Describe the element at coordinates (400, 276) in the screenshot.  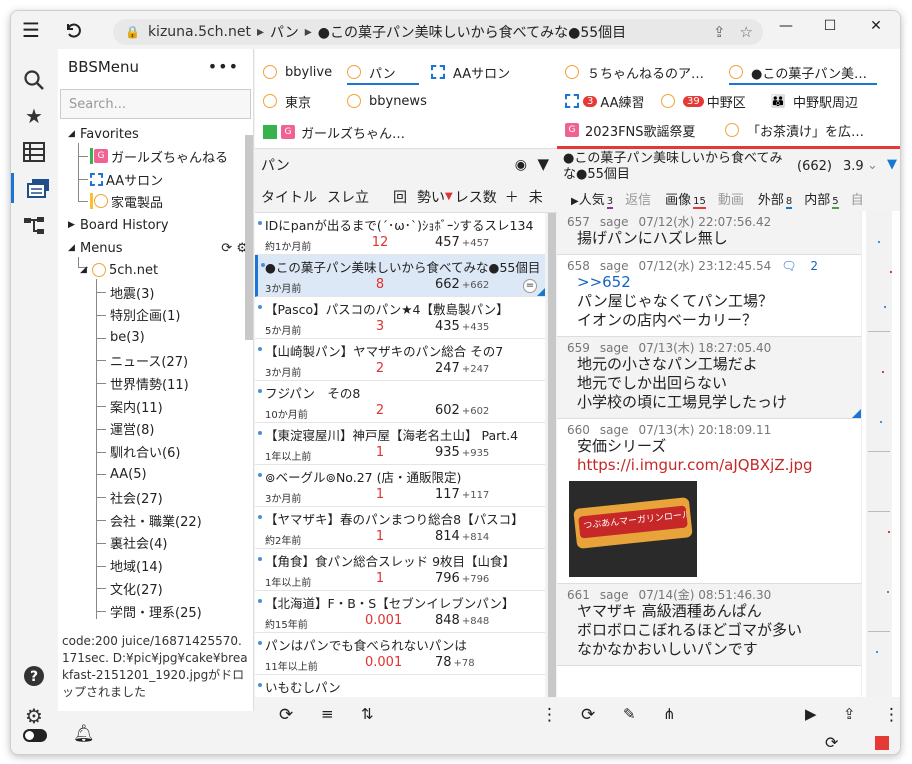
I see `thread-row: ●この菓子パン美味しいから食べてみな●55個目 3か月前 8 662 +662 =` at that location.